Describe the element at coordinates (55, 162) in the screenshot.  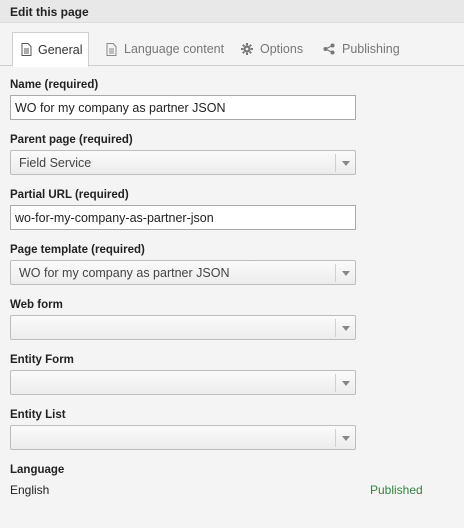
I see `parent-page-value: Field Service` at that location.